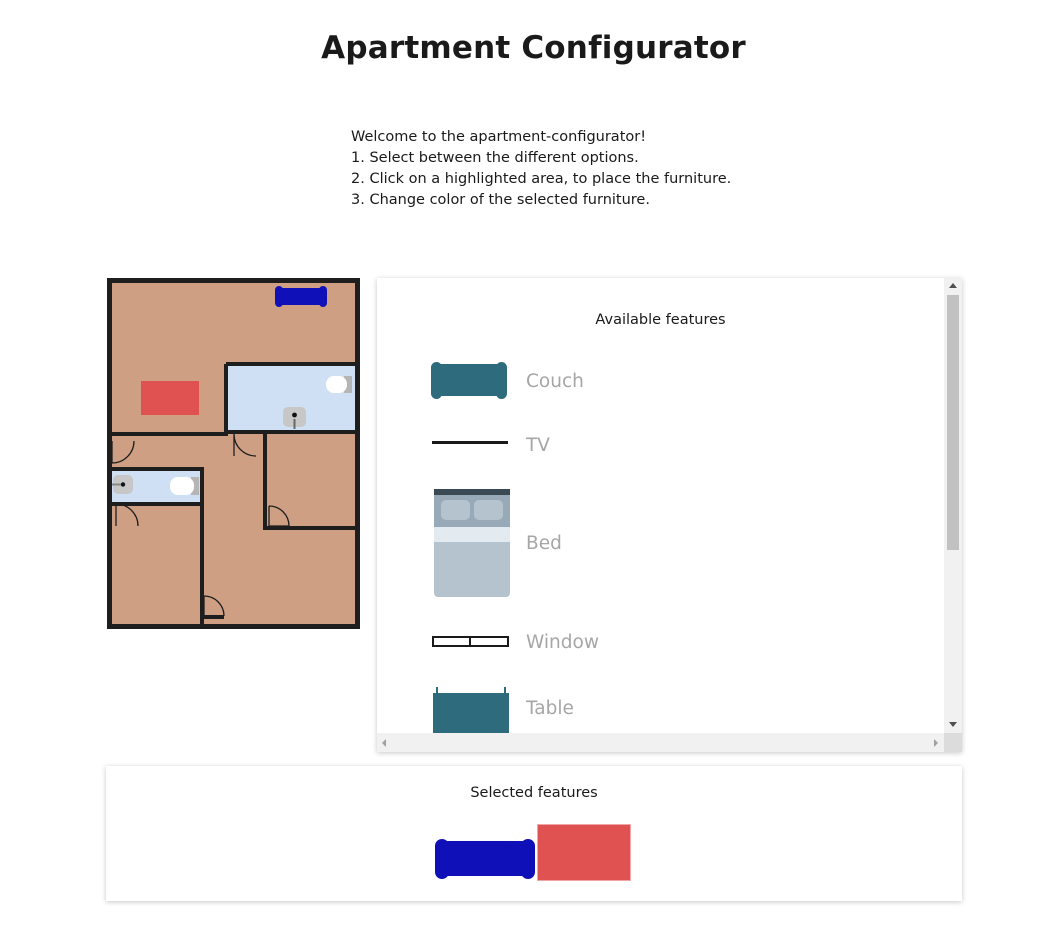 This screenshot has height=928, width=1051. Describe the element at coordinates (953, 422) in the screenshot. I see `scrollbar-thumb` at that location.